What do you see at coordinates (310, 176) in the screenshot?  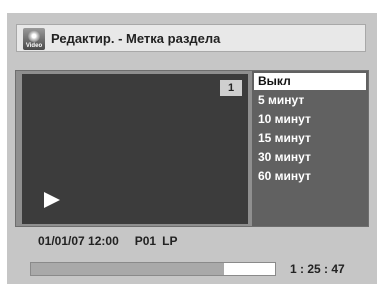 I see `option-60-min: 60 минут` at bounding box center [310, 176].